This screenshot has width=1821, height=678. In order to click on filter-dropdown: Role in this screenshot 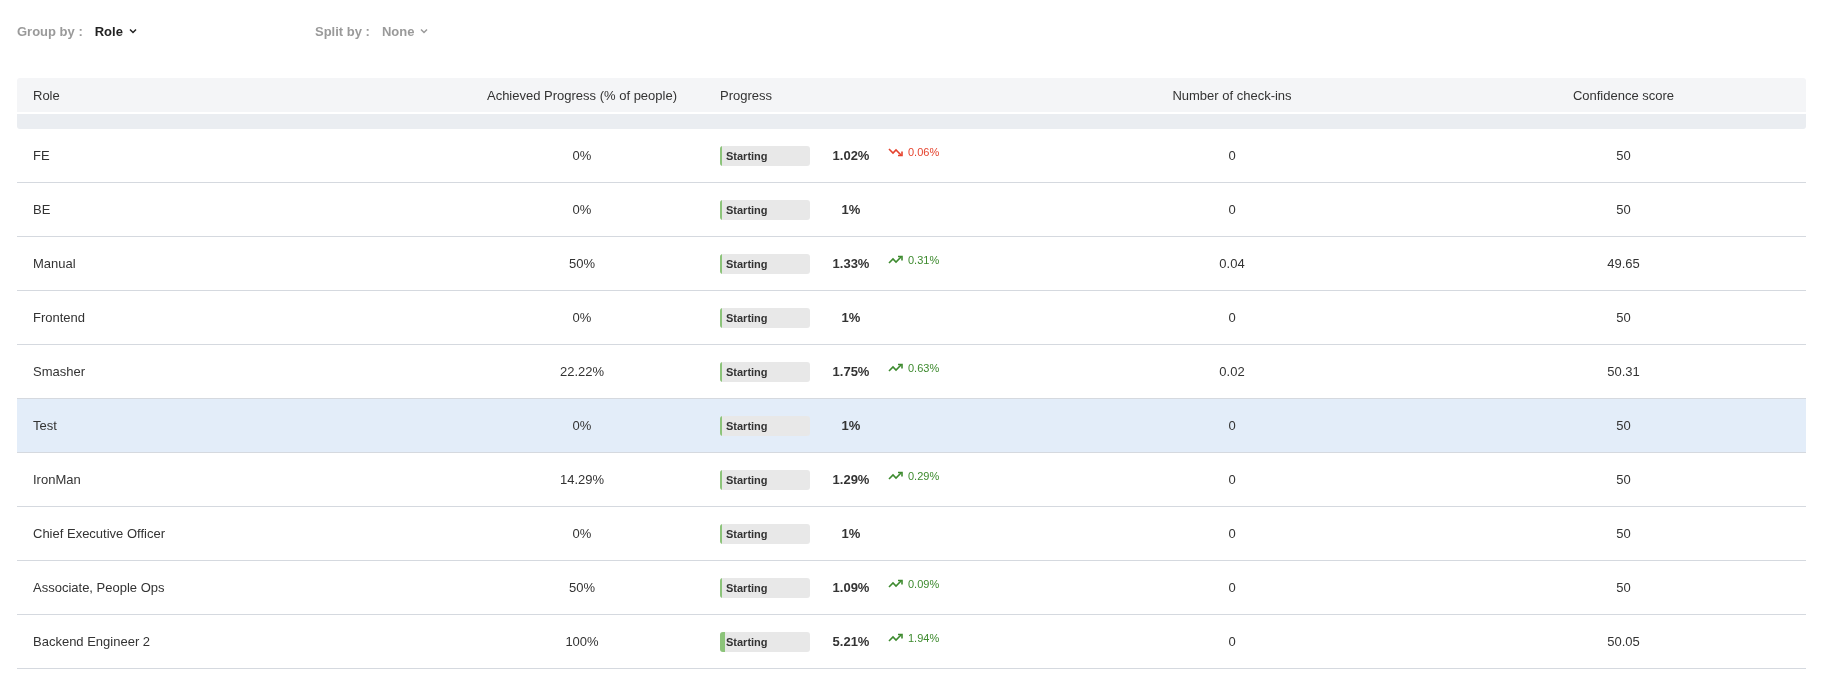, I will do `click(115, 31)`.